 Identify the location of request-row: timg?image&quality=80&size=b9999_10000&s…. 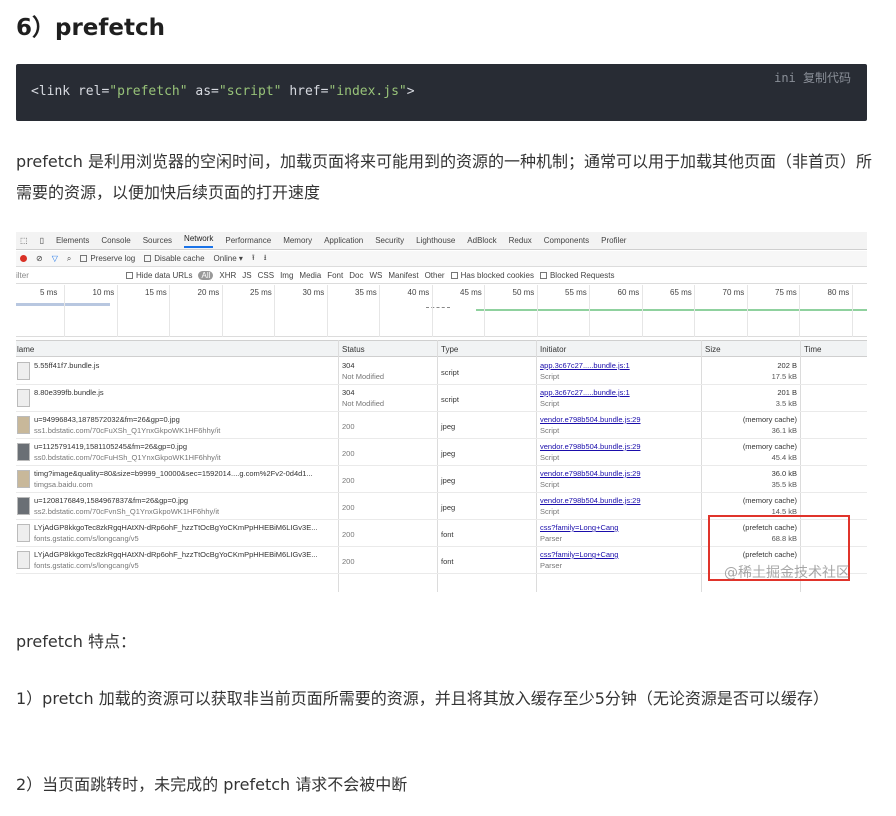
(441, 479).